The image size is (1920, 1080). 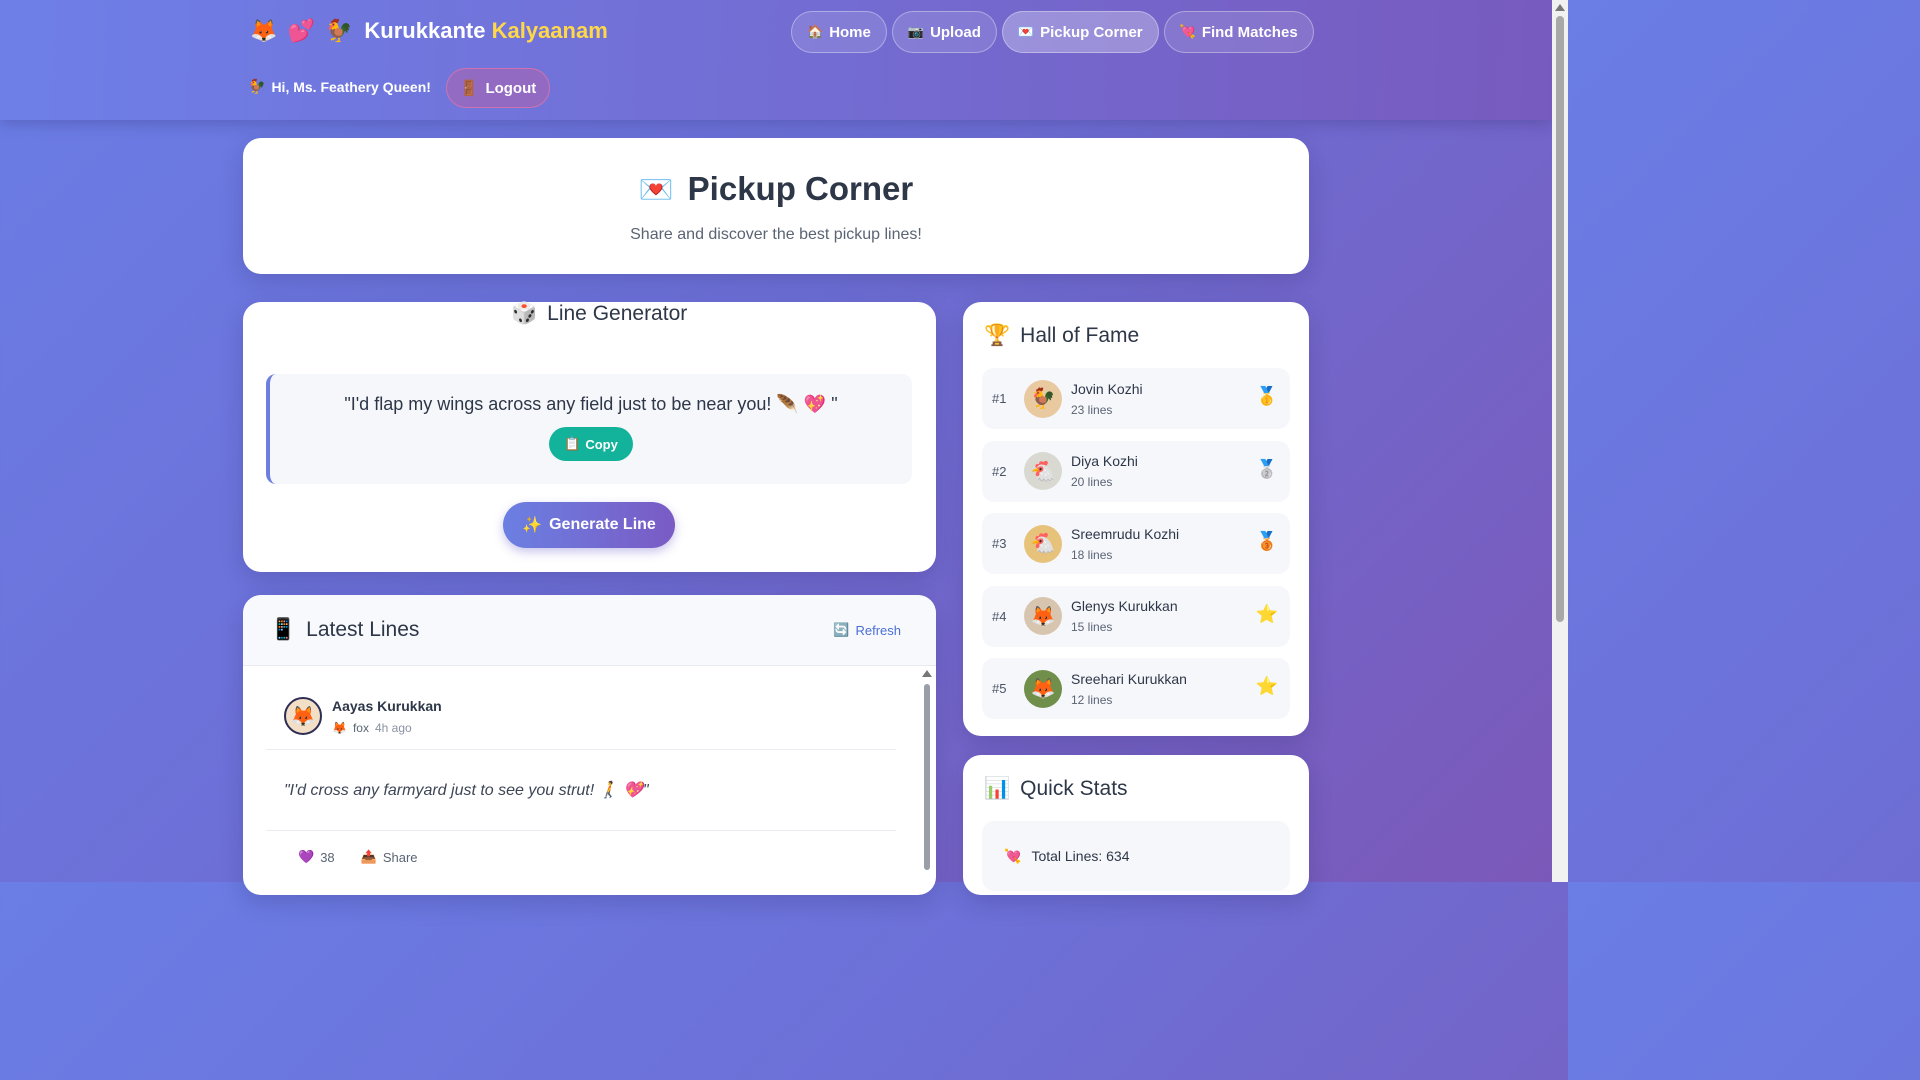 What do you see at coordinates (1136, 856) in the screenshot?
I see `stat-total-lines: 💘 Total Lines: 634` at bounding box center [1136, 856].